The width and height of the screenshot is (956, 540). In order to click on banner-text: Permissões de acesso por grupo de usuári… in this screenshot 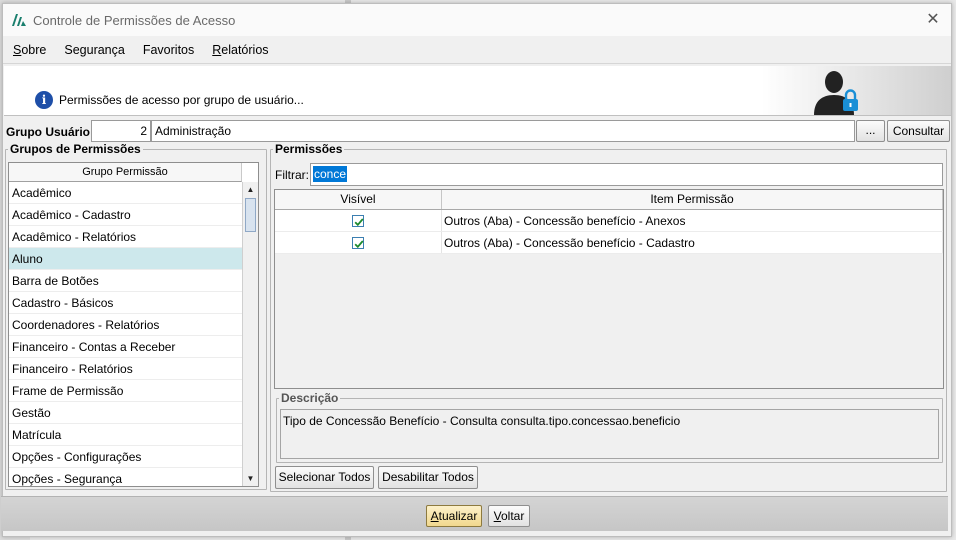, I will do `click(181, 100)`.